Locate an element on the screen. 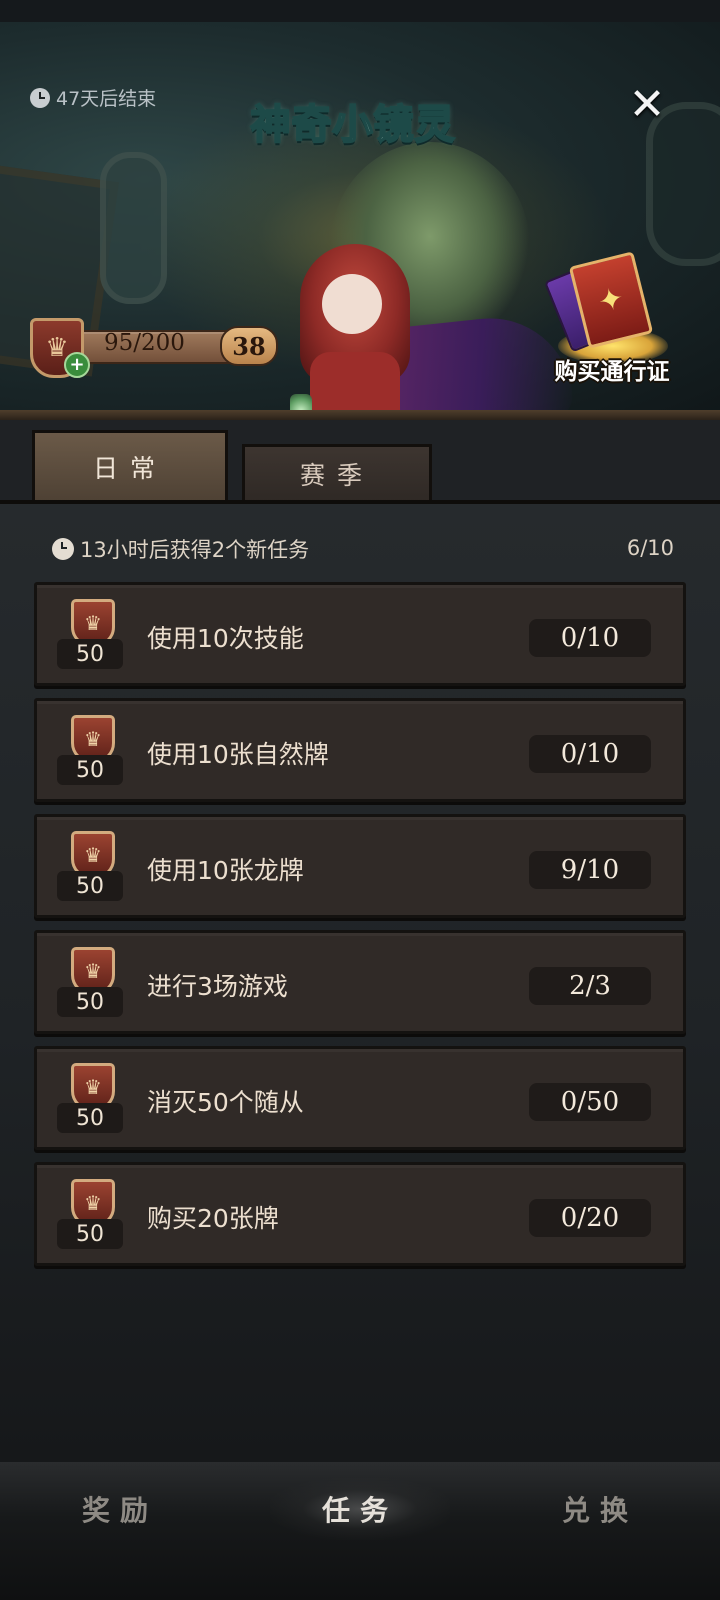 The image size is (720, 1600). bottom-nav: 奖励 任务 兑换 is located at coordinates (360, 1531).